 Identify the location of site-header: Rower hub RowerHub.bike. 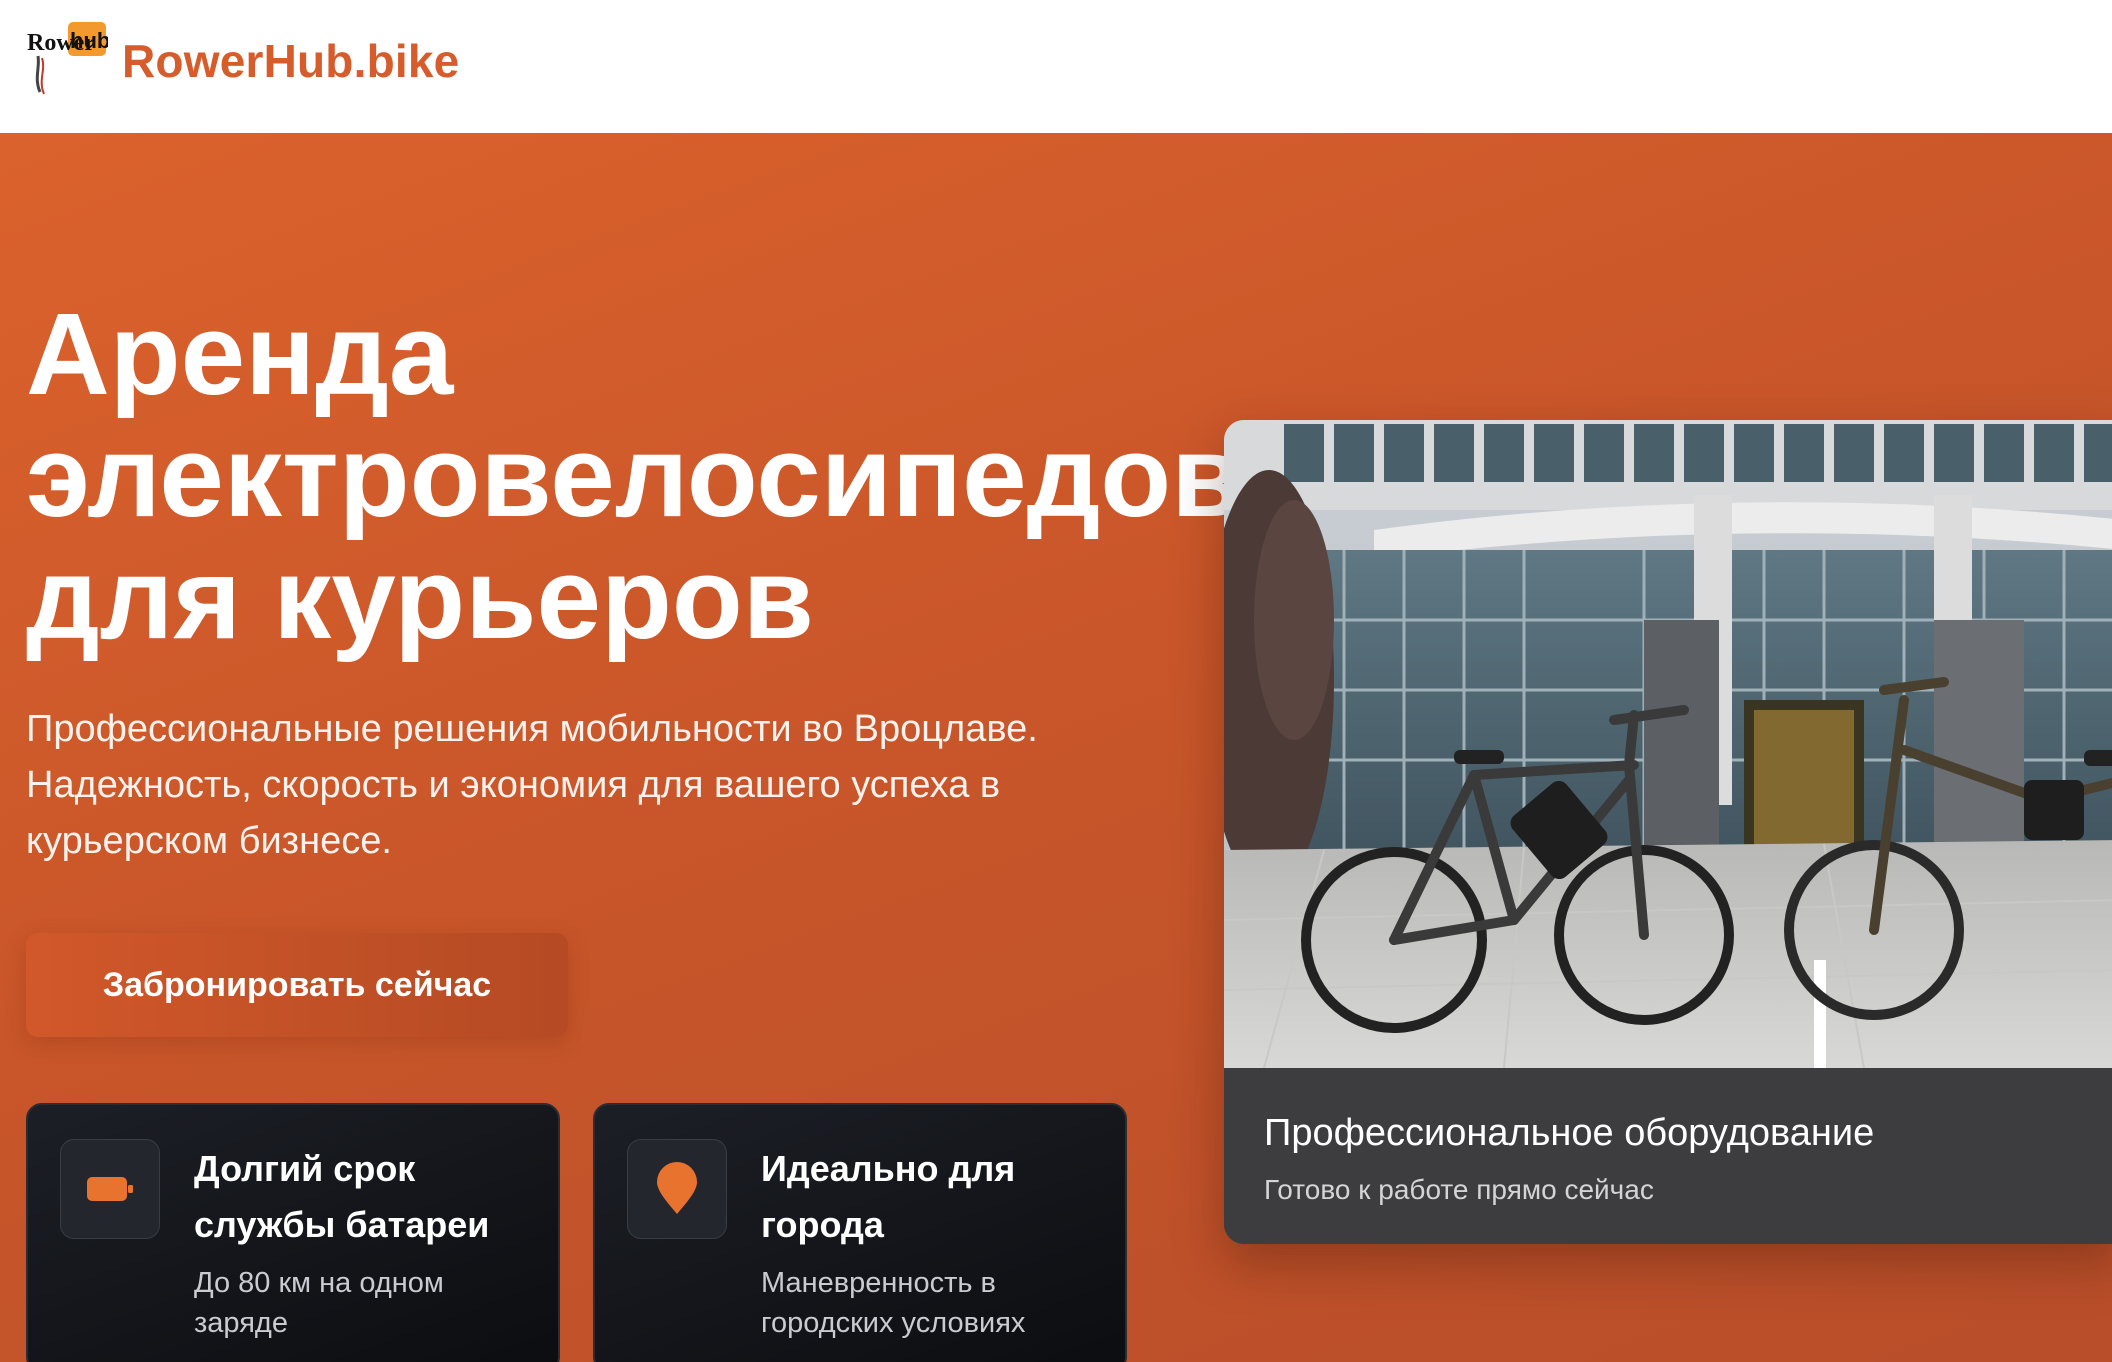
(1056, 66).